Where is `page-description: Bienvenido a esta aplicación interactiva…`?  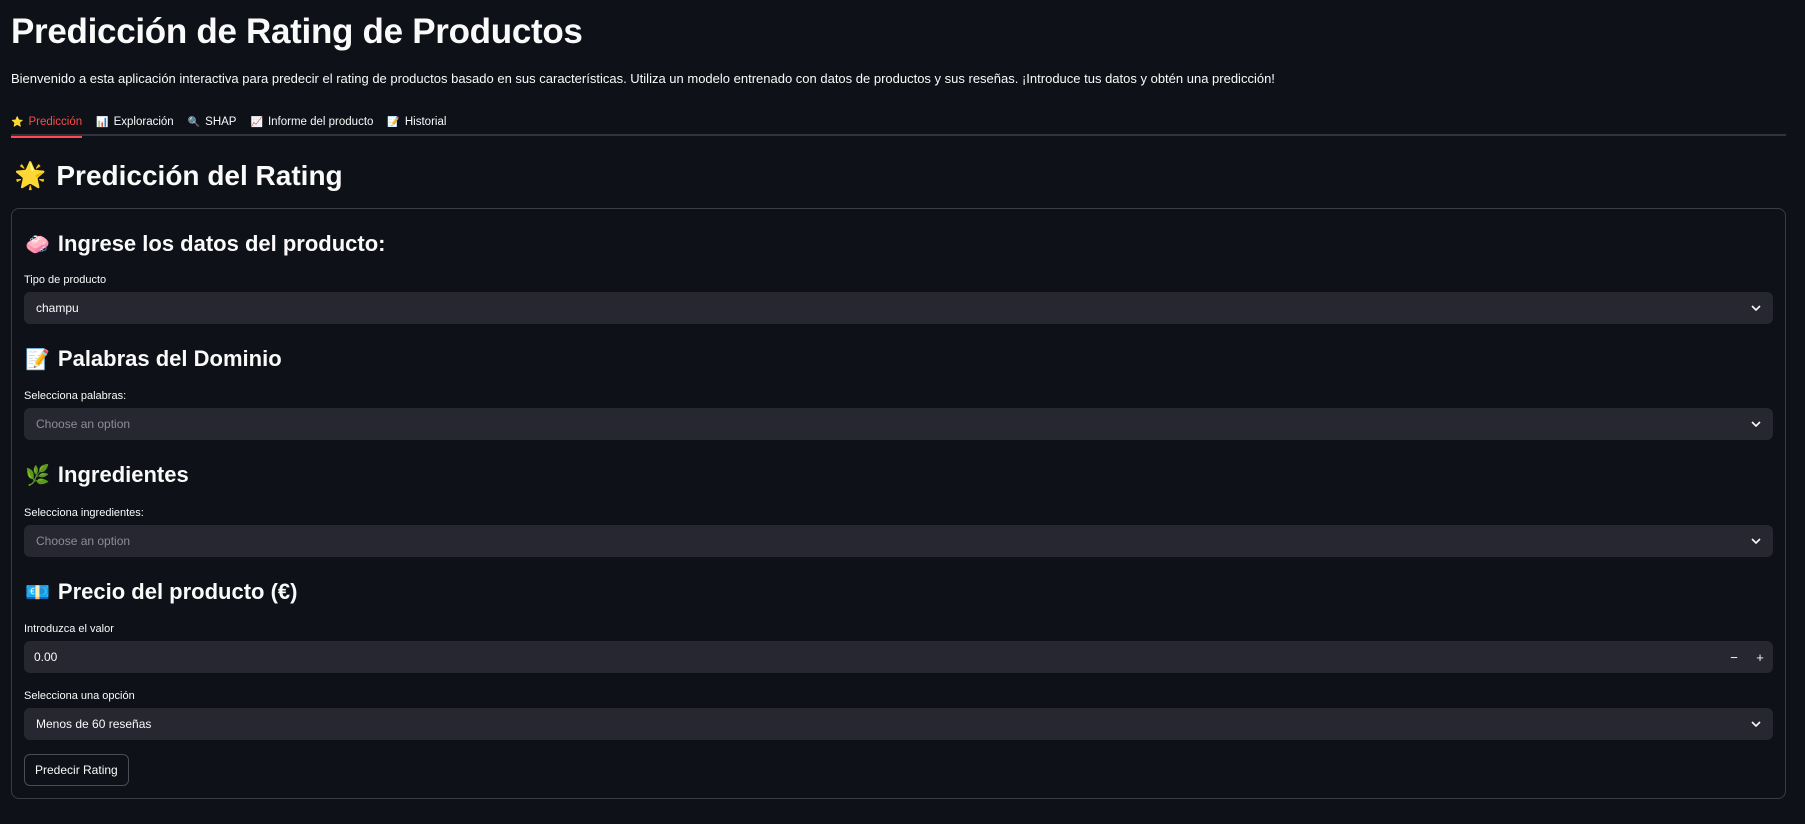
page-description: Bienvenido a esta aplicación interactiva… is located at coordinates (643, 78).